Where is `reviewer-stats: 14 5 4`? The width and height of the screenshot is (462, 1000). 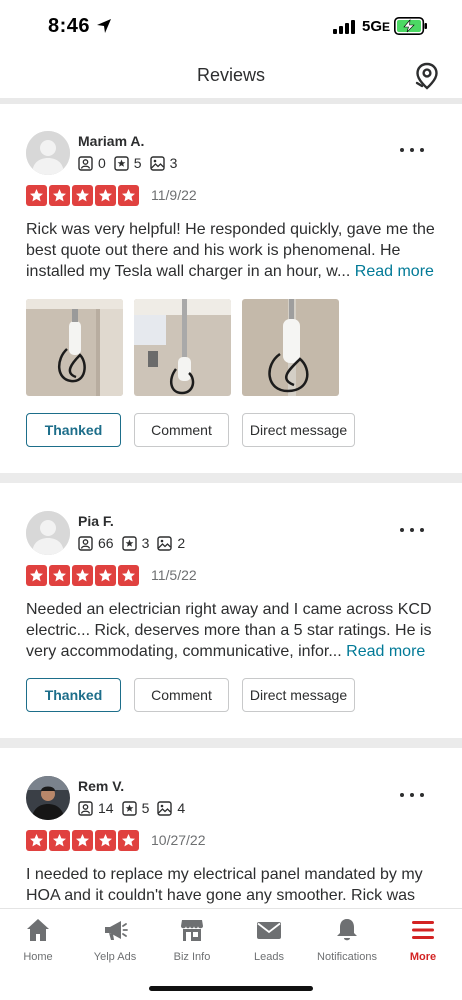 reviewer-stats: 14 5 4 is located at coordinates (135, 808).